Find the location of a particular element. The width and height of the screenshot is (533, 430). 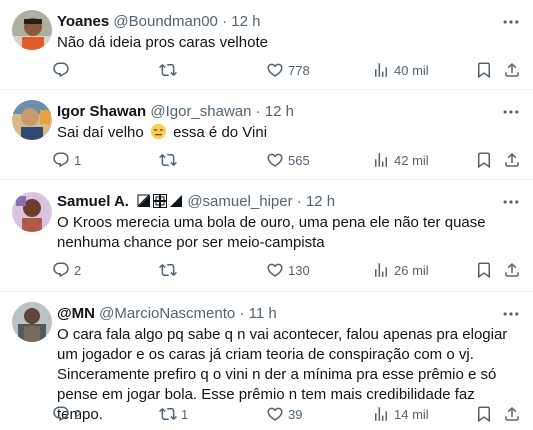

views-button: 14 mil is located at coordinates (400, 414).